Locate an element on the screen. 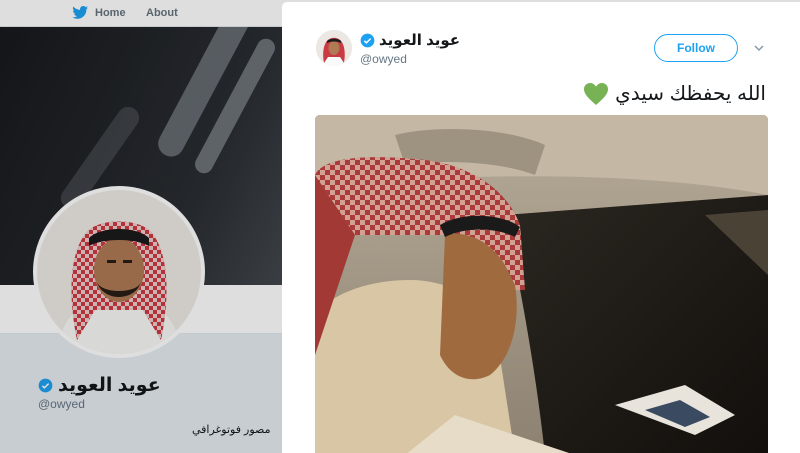 The width and height of the screenshot is (800, 453). tweet-author-name: عويد العويد is located at coordinates (410, 40).